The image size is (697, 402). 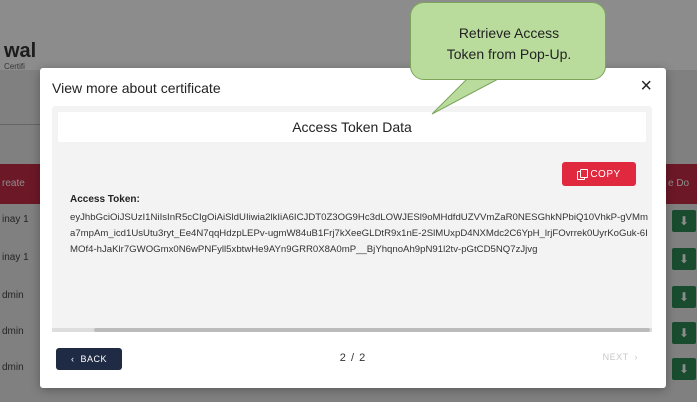 What do you see at coordinates (509, 44) in the screenshot?
I see `callout-text: Retrieve Access Token from Pop-Up.` at bounding box center [509, 44].